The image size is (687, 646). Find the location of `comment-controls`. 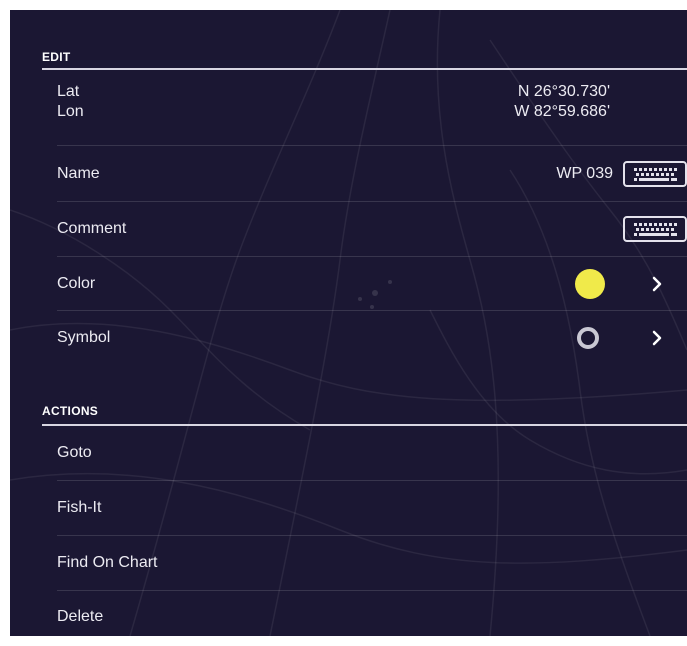

comment-controls is located at coordinates (655, 229).